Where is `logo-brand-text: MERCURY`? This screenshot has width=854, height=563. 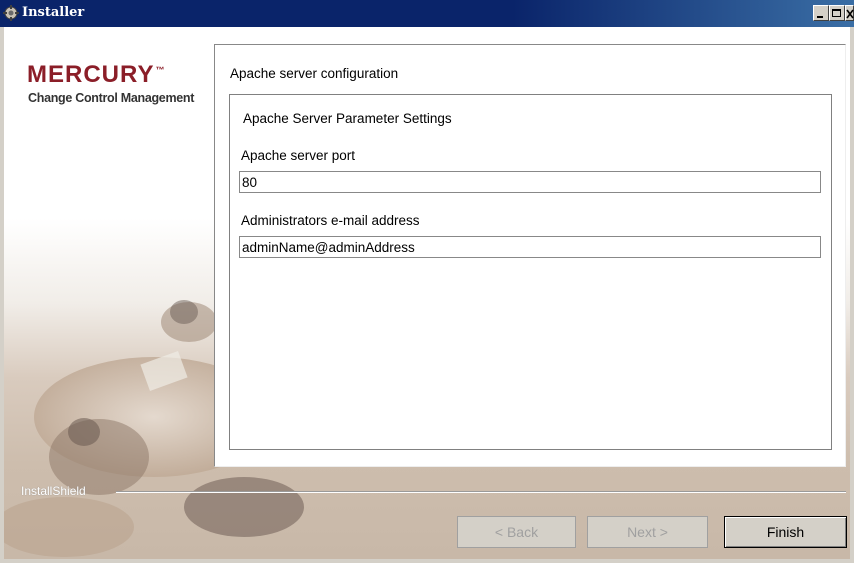
logo-brand-text: MERCURY is located at coordinates (91, 74).